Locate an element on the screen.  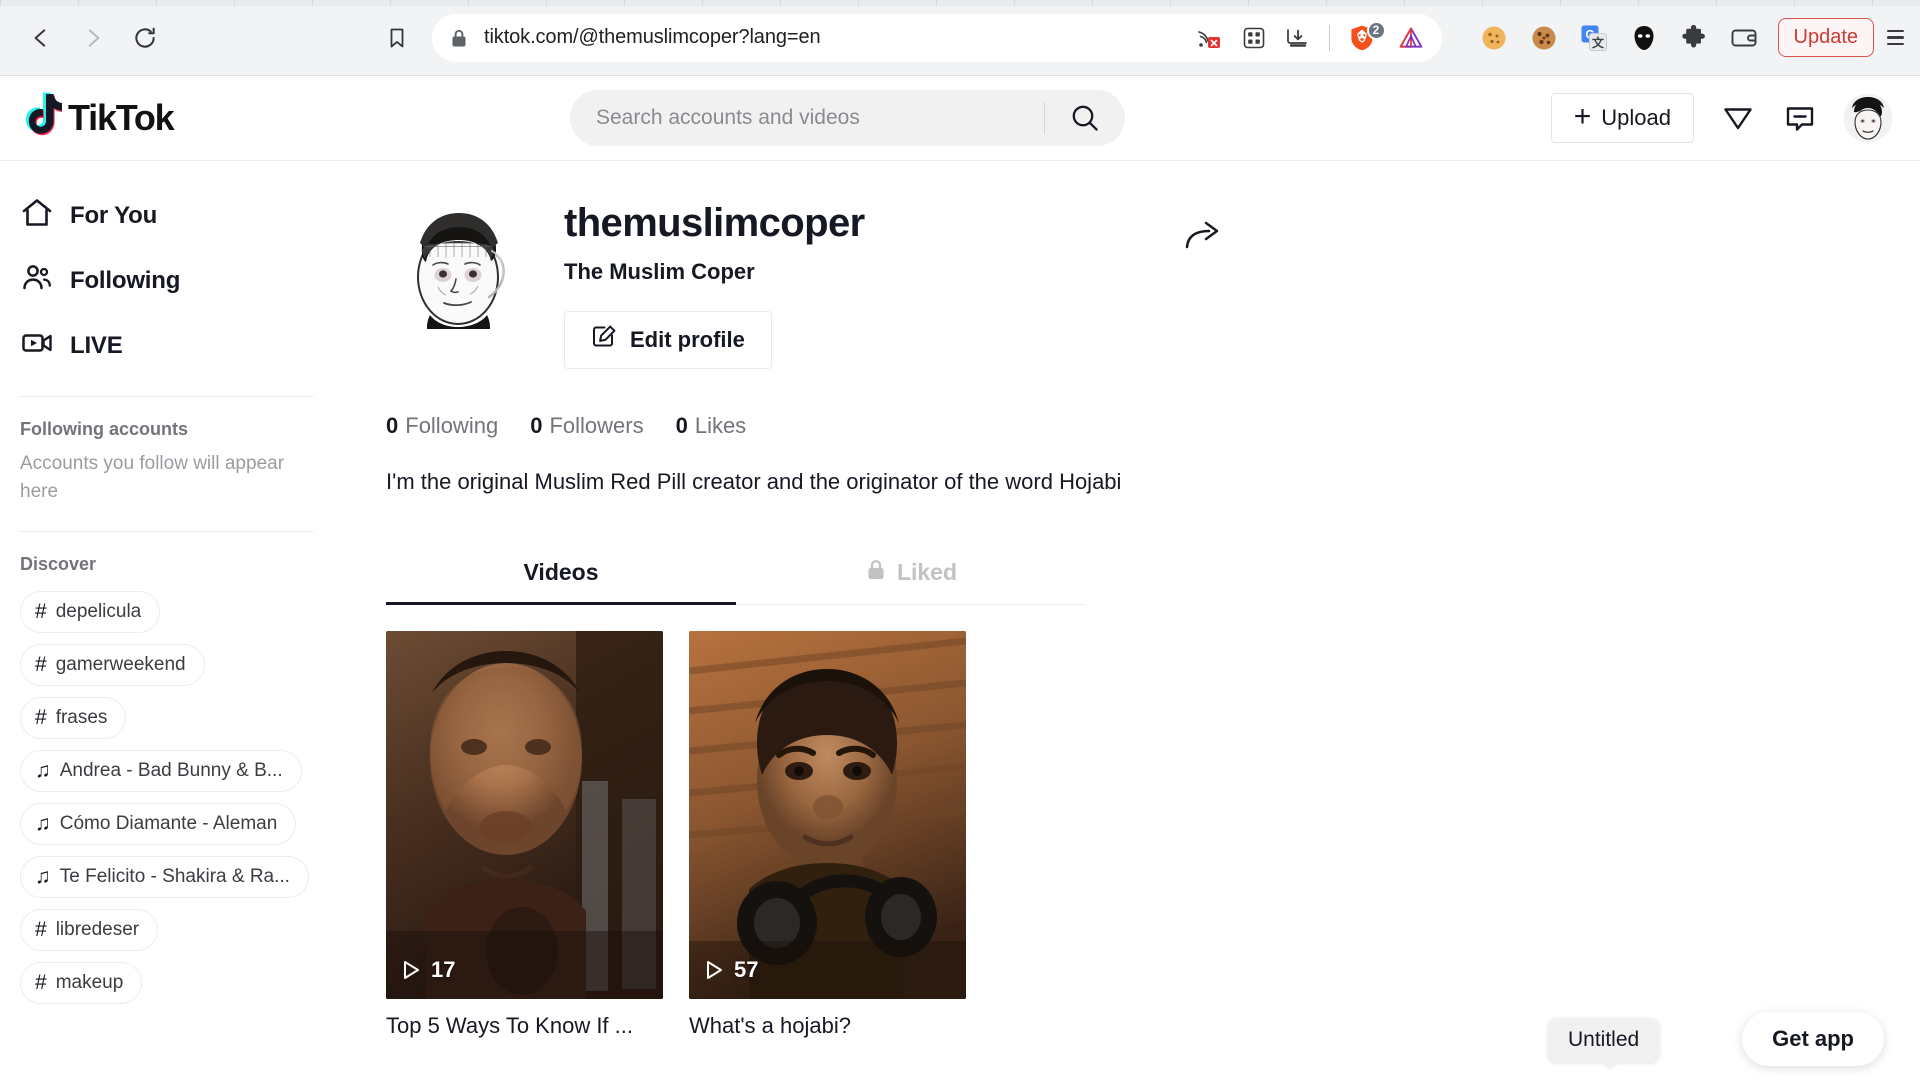
discover-tag-label: makeup is located at coordinates (89, 983).